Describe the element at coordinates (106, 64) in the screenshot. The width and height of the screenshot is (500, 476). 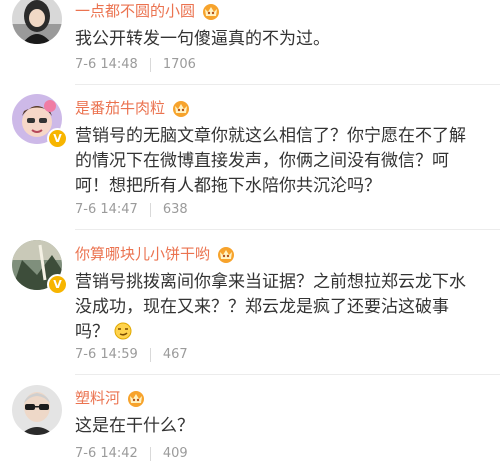
I see `comment-date: 7-6 14:48` at that location.